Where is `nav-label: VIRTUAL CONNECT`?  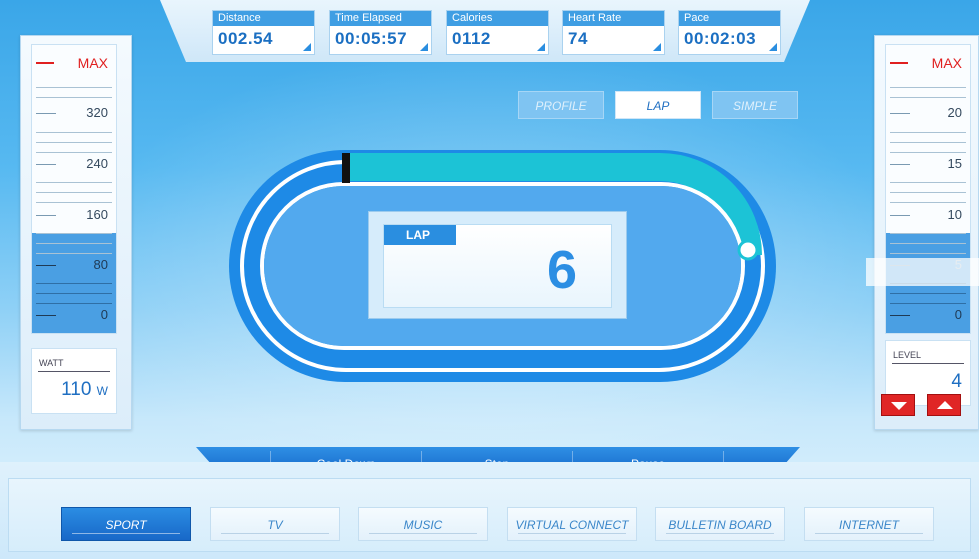
nav-label: VIRTUAL CONNECT is located at coordinates (572, 525).